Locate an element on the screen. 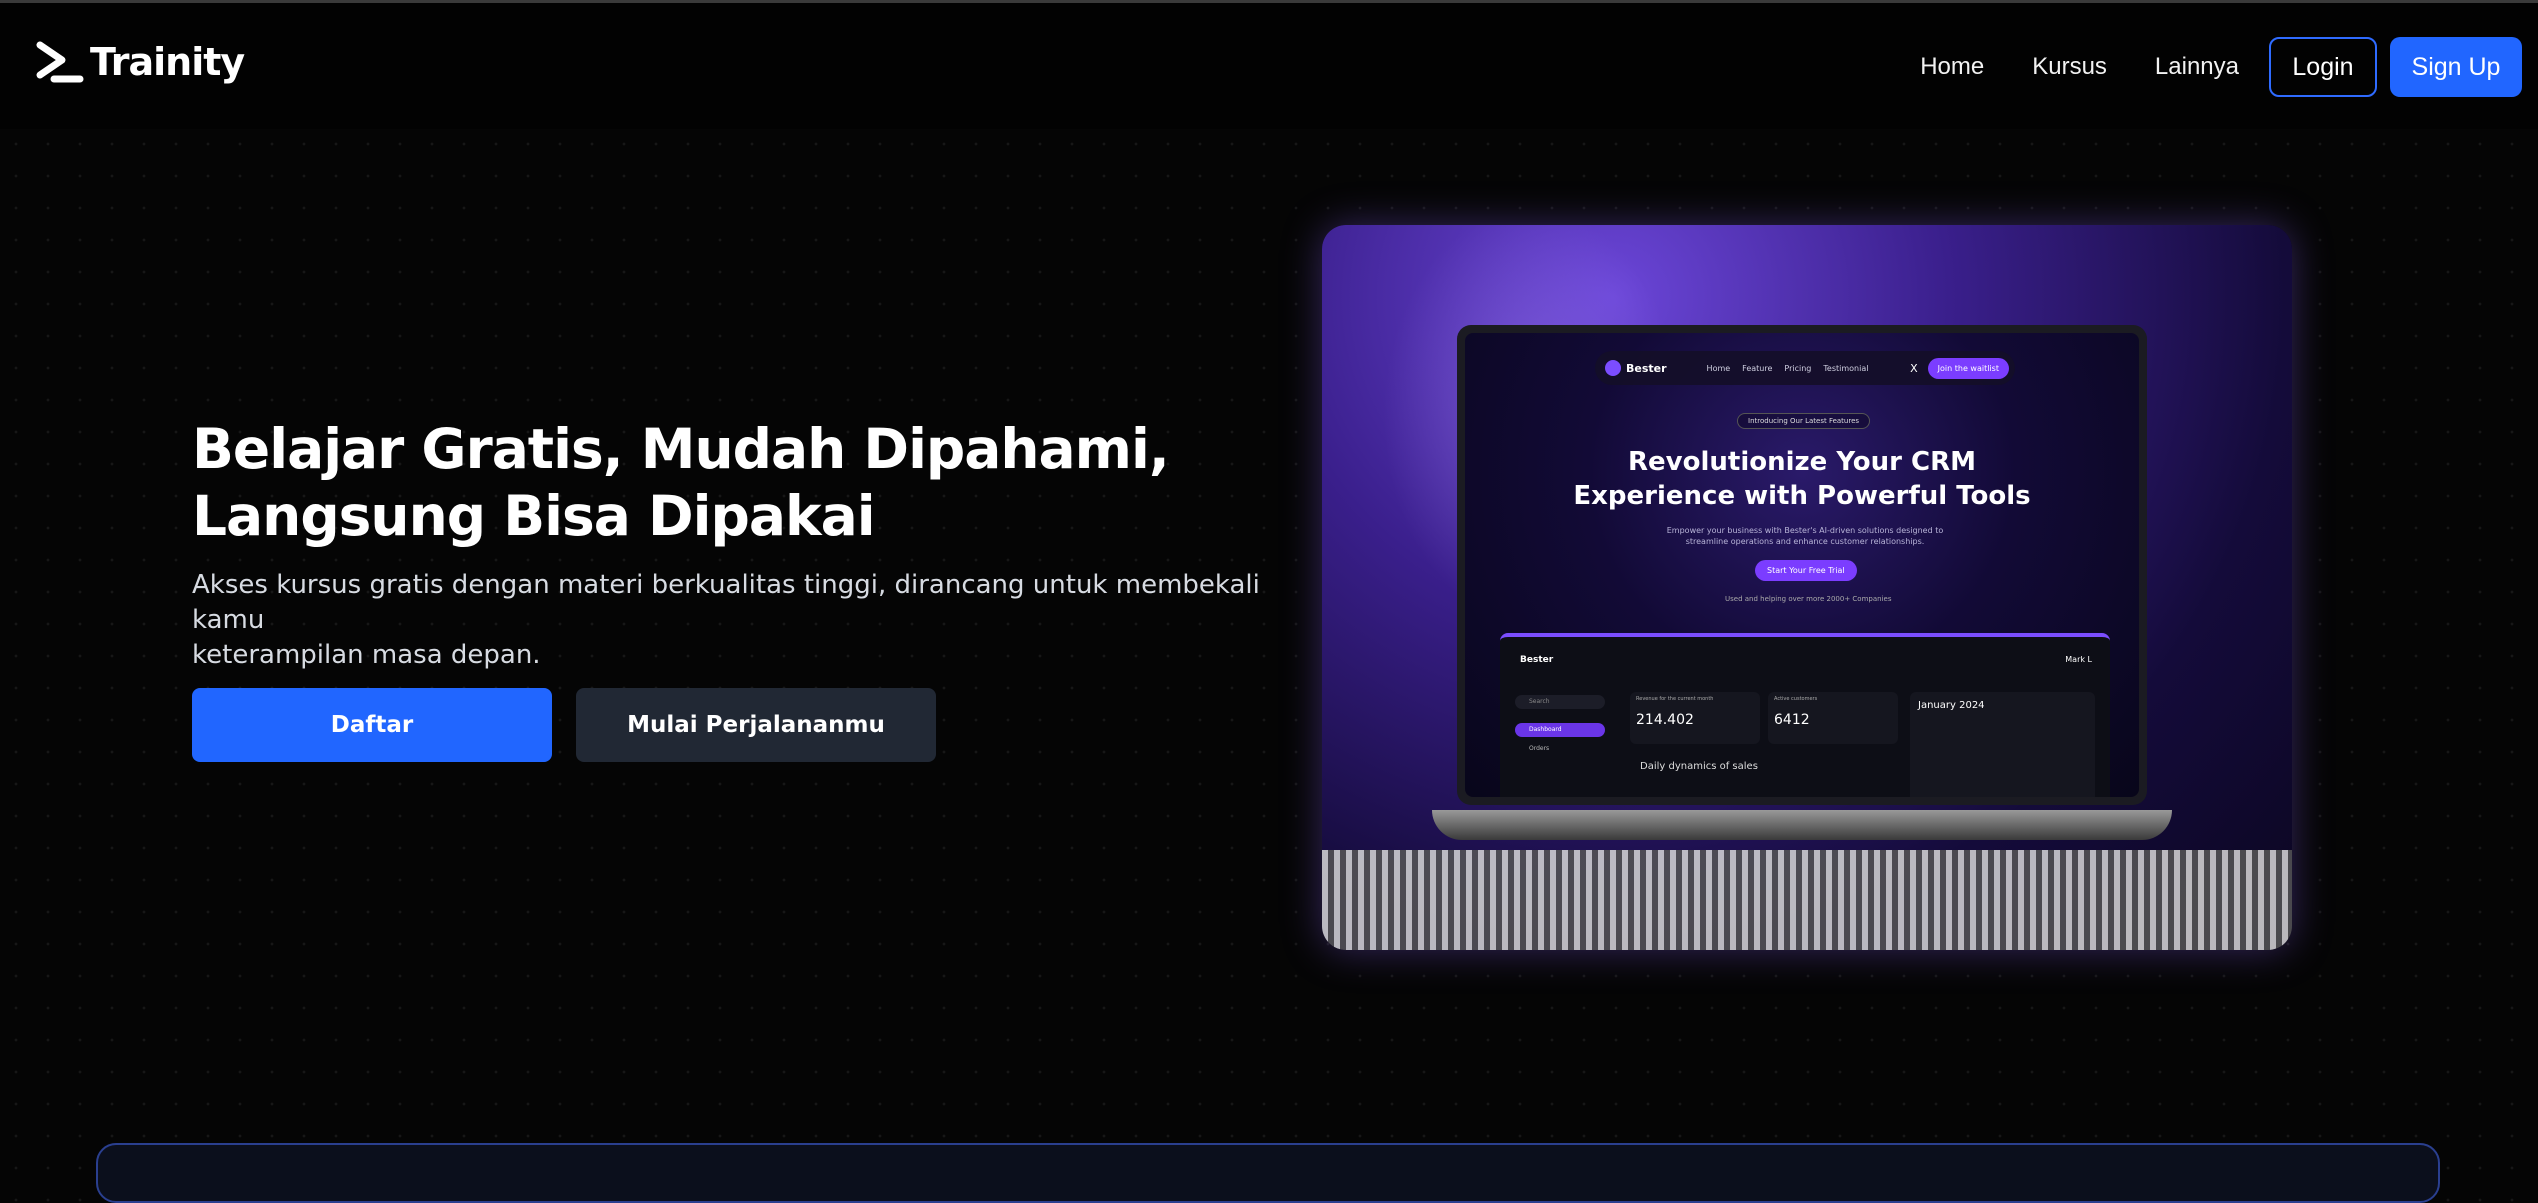 The width and height of the screenshot is (2538, 1203). screen-brand-icon is located at coordinates (1613, 368).